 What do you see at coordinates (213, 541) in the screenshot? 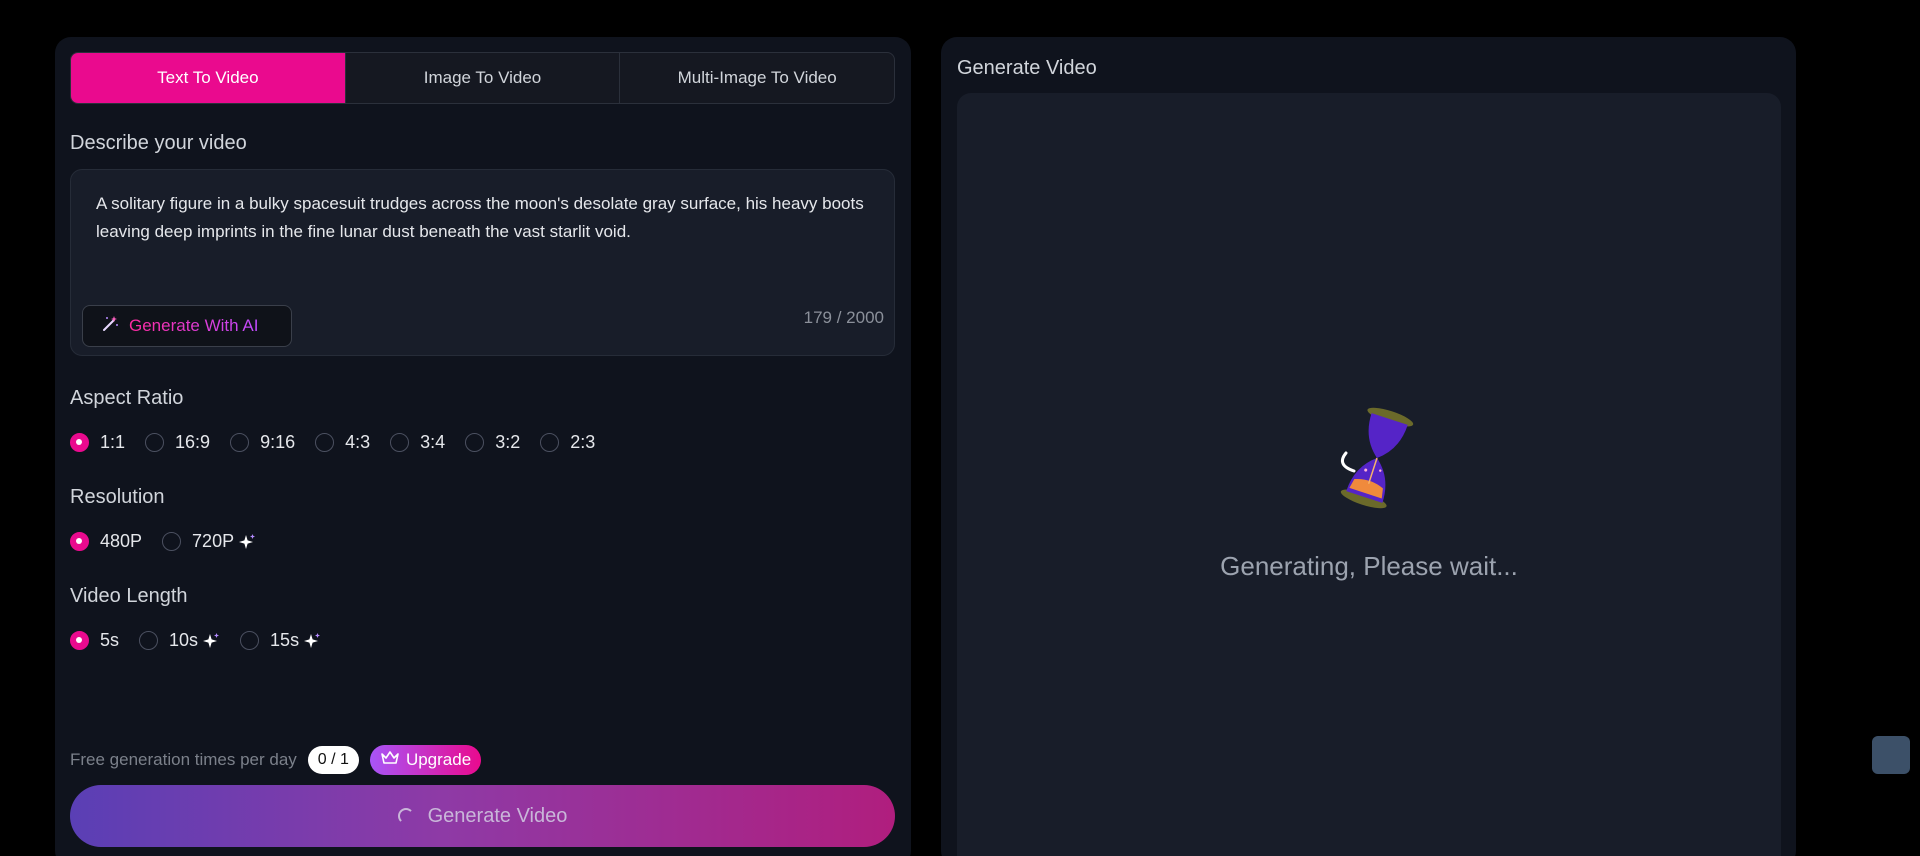
I see `radio-label: 720P` at bounding box center [213, 541].